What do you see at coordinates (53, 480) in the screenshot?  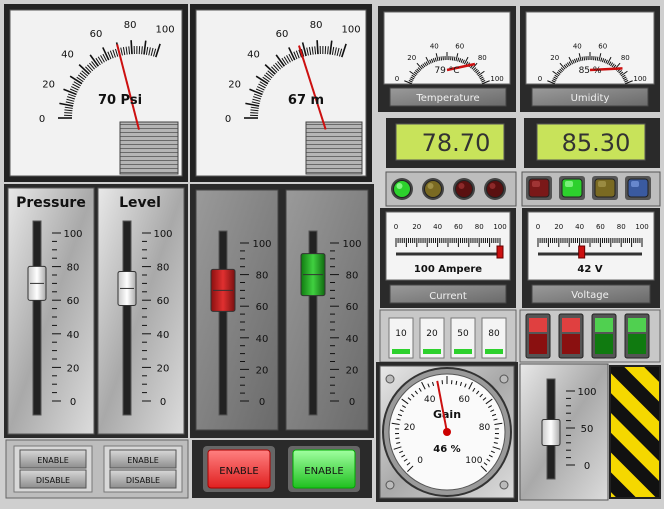 I see `disable-button-1-label: DISABLE` at bounding box center [53, 480].